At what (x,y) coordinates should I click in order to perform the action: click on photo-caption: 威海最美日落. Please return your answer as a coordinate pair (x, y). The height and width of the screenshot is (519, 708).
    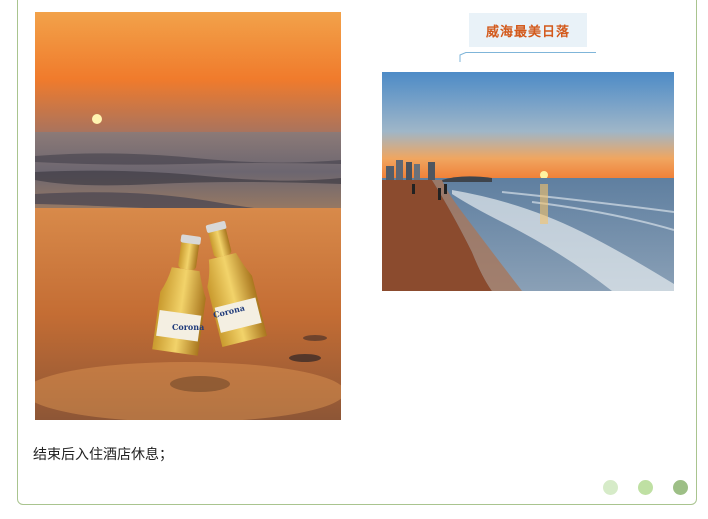
    Looking at the image, I should click on (528, 30).